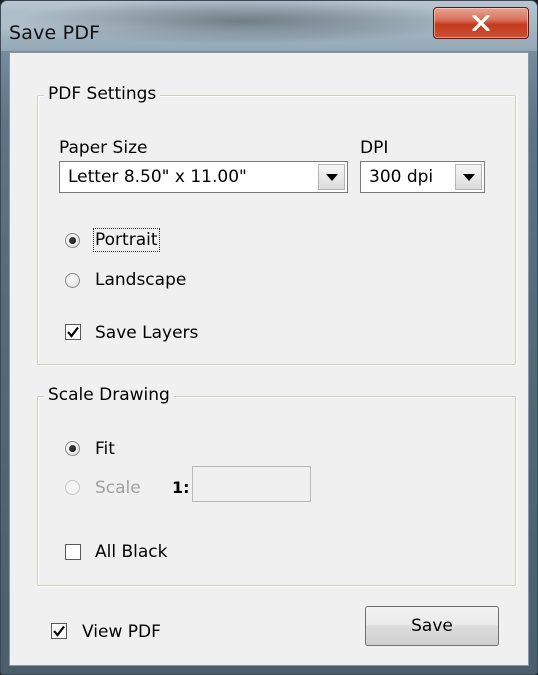 The height and width of the screenshot is (675, 538). I want to click on scale-radio, so click(72, 487).